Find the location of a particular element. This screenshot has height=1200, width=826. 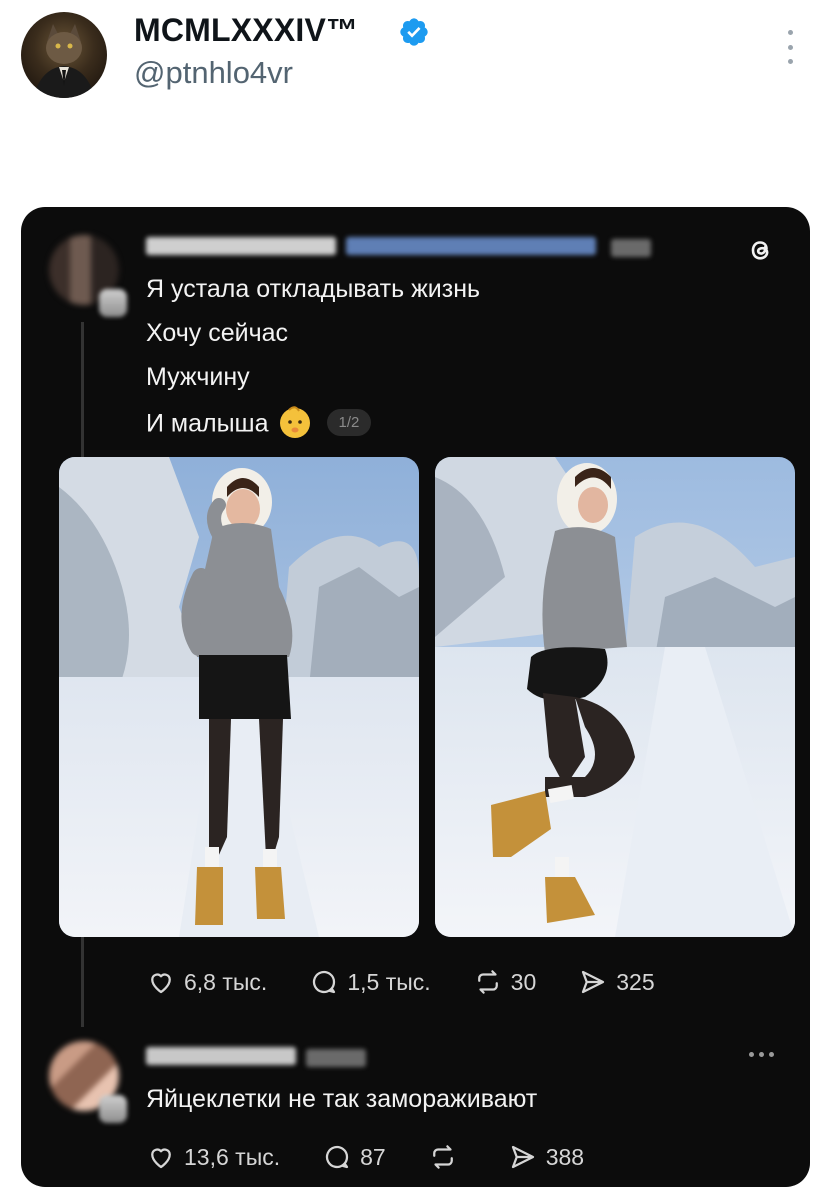

reply-share-count: 388 is located at coordinates (565, 1156).